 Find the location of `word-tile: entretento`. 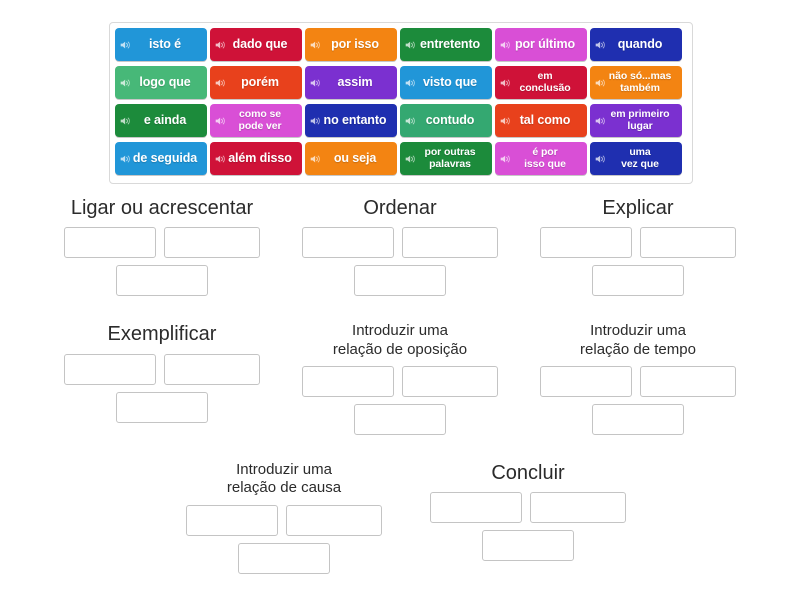

word-tile: entretento is located at coordinates (446, 44).